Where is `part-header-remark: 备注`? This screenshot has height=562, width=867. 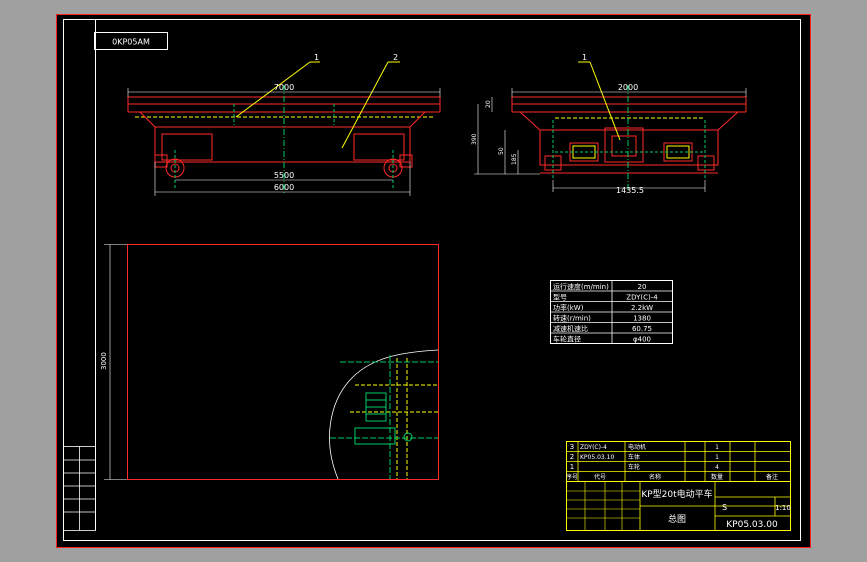
part-header-remark: 备注 is located at coordinates (772, 477).